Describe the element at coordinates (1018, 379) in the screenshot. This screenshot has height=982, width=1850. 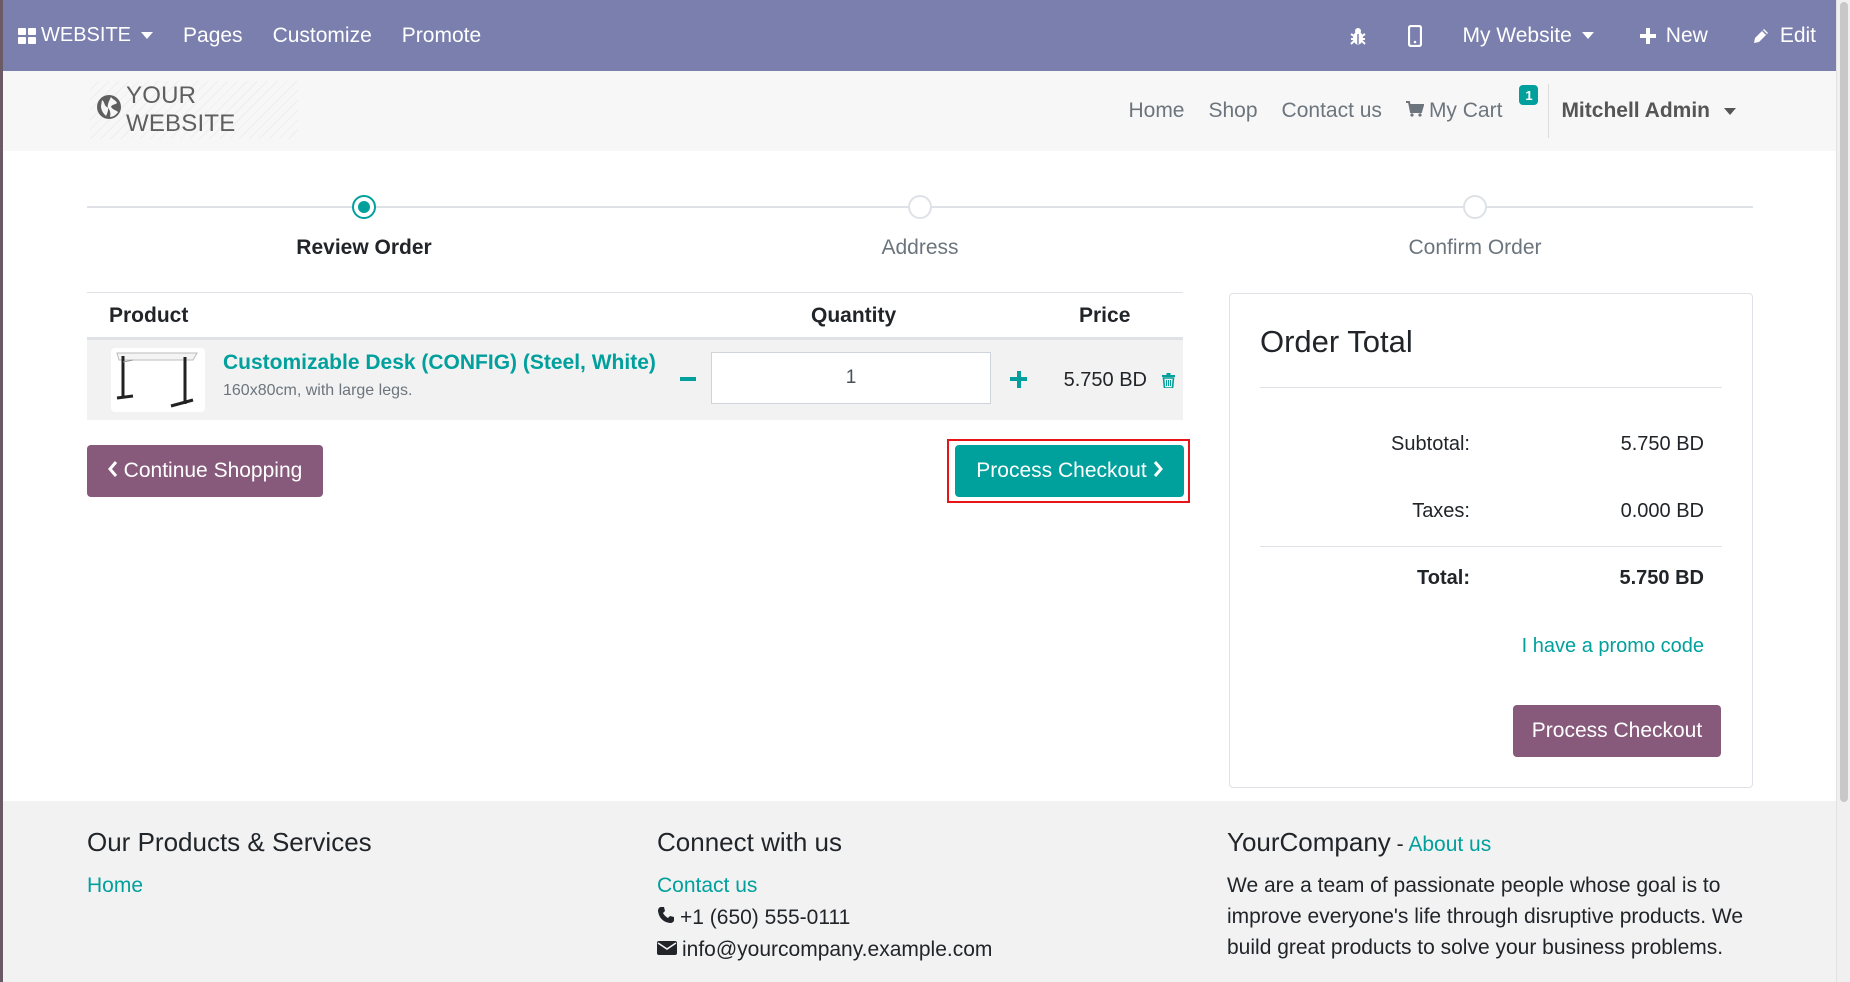
I see `quantity-increase-button` at that location.